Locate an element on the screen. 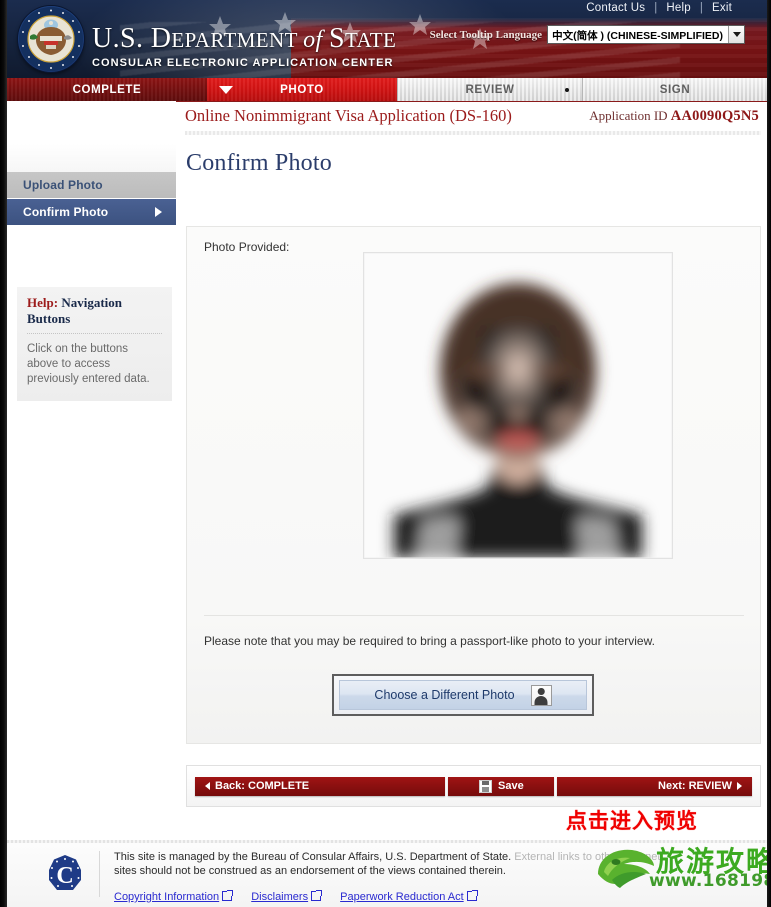 Image resolution: width=771 pixels, height=907 pixels. next-button: Next: REVIEW is located at coordinates (654, 786).